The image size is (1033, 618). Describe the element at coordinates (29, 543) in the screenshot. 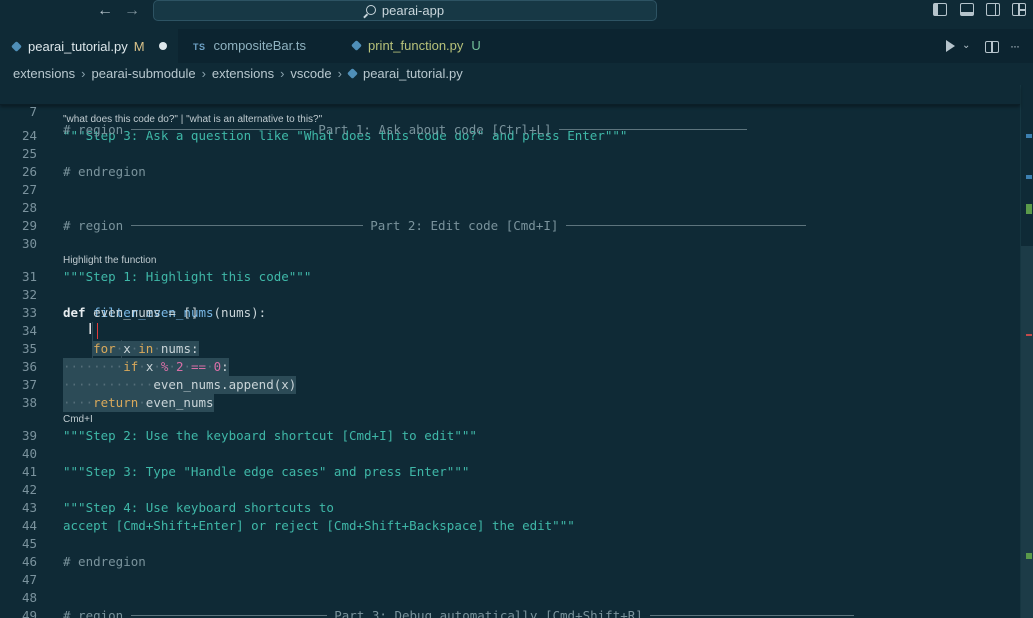

I see `line-number: 45` at that location.